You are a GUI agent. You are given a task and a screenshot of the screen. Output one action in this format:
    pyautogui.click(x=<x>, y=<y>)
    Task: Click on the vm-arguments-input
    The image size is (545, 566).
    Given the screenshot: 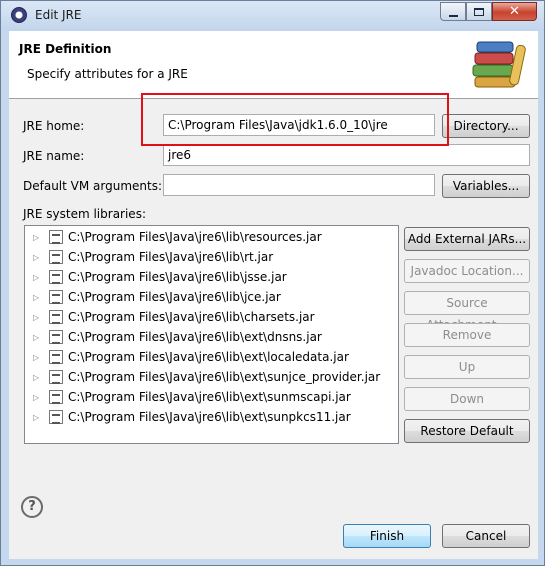 What is the action you would take?
    pyautogui.click(x=299, y=185)
    